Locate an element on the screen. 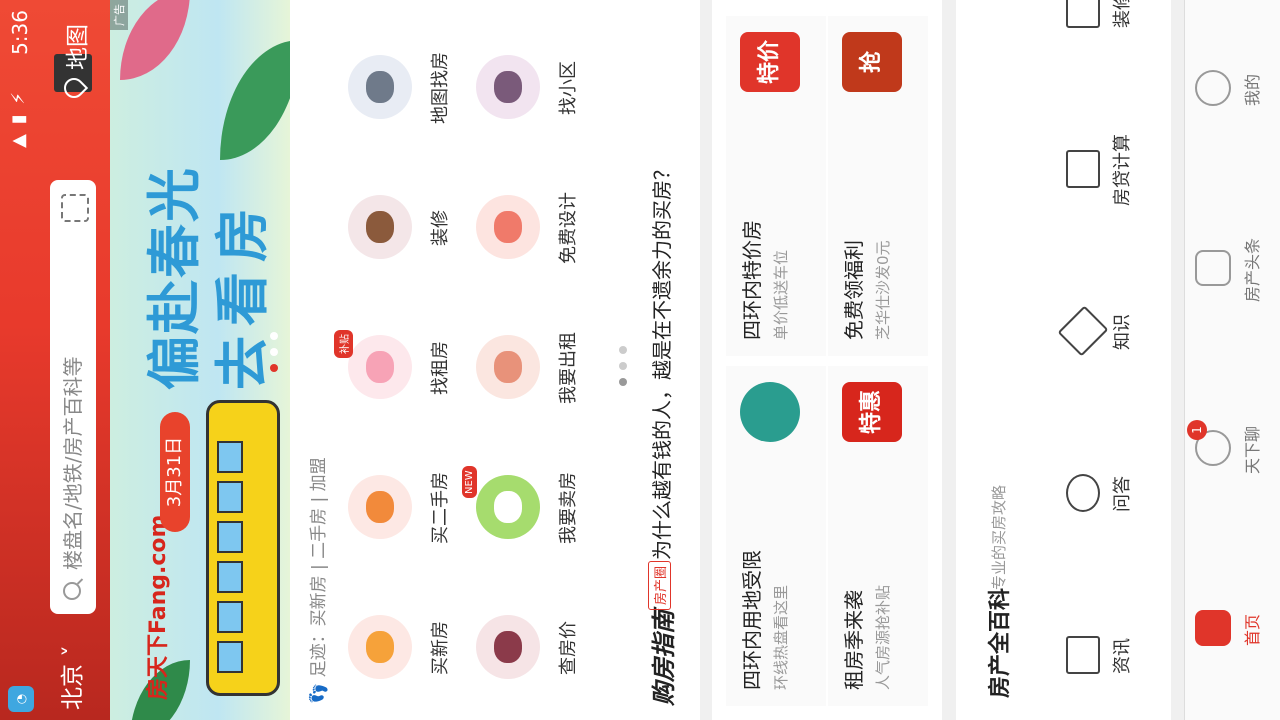 This screenshot has height=720, width=1280. menu-buy-new-house: 买新房 is located at coordinates (408, 648).